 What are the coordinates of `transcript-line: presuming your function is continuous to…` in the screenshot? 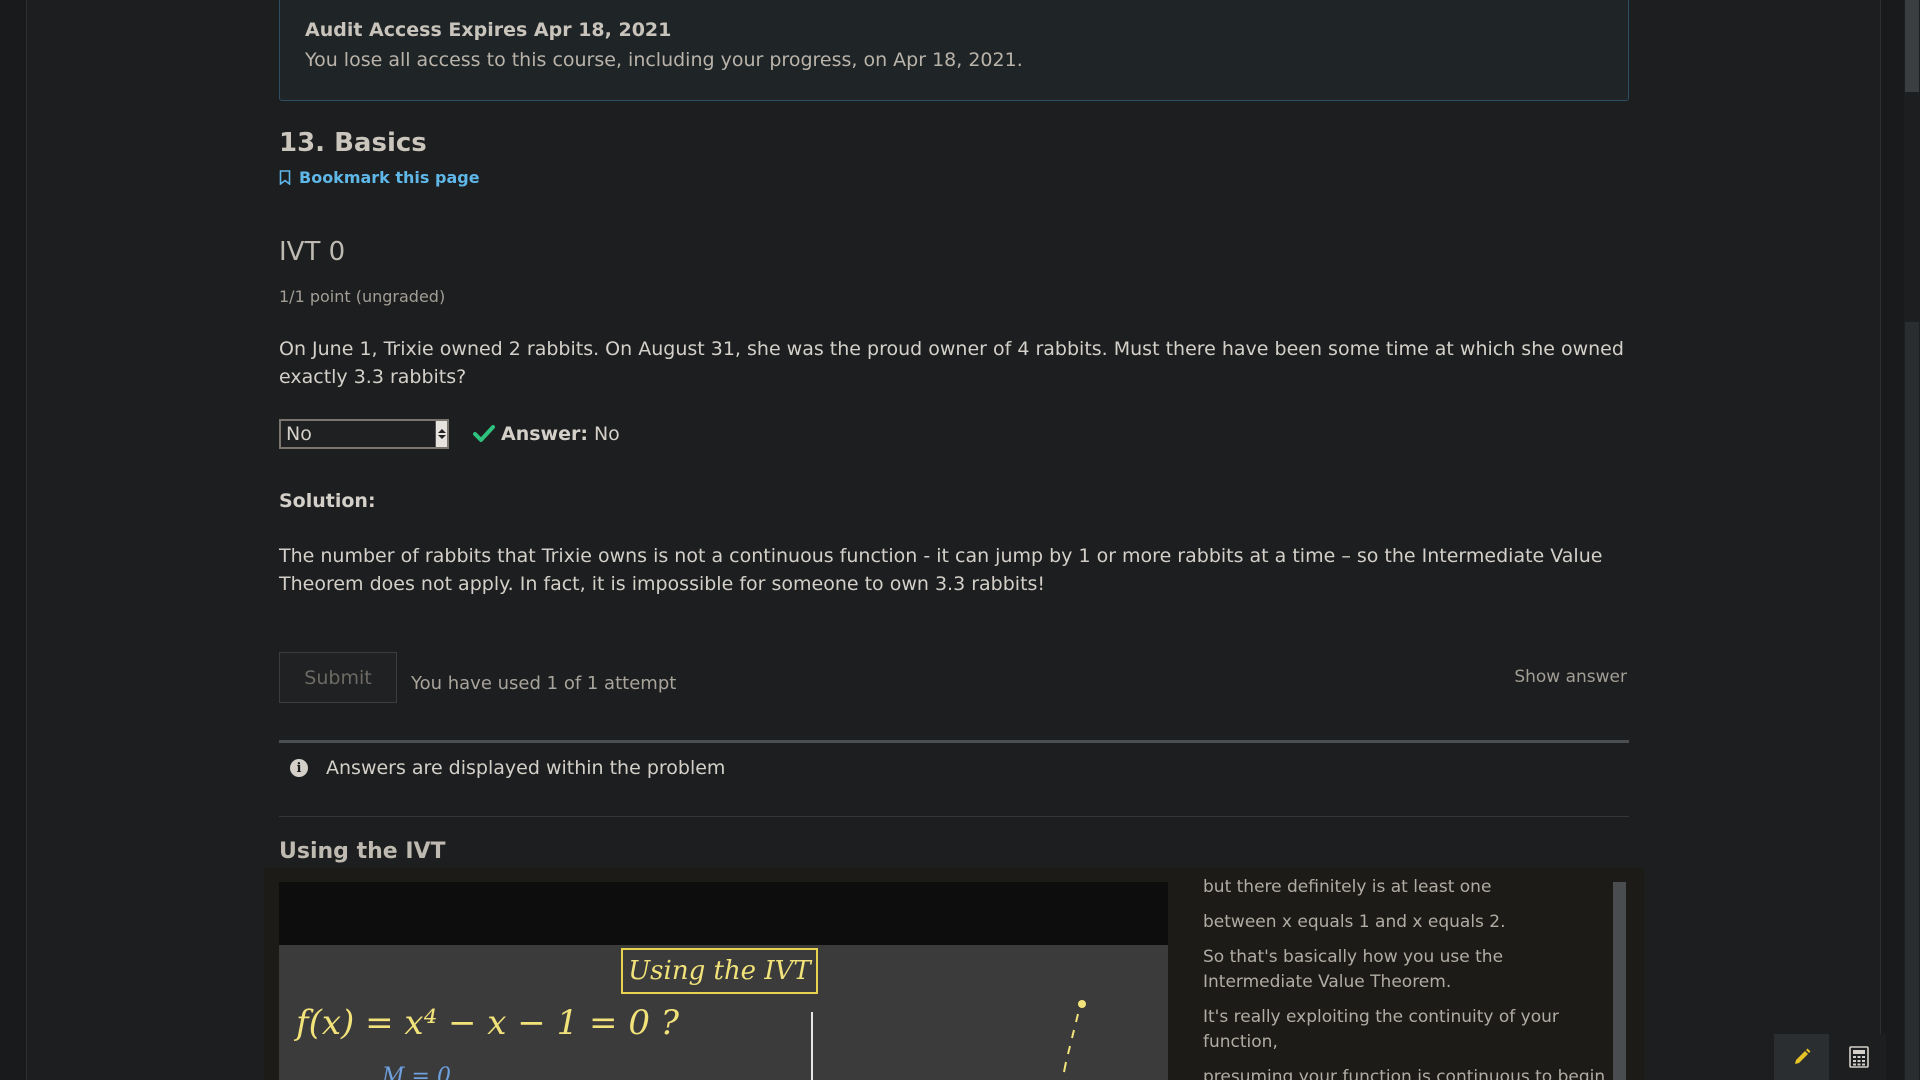 It's located at (1402, 1072).